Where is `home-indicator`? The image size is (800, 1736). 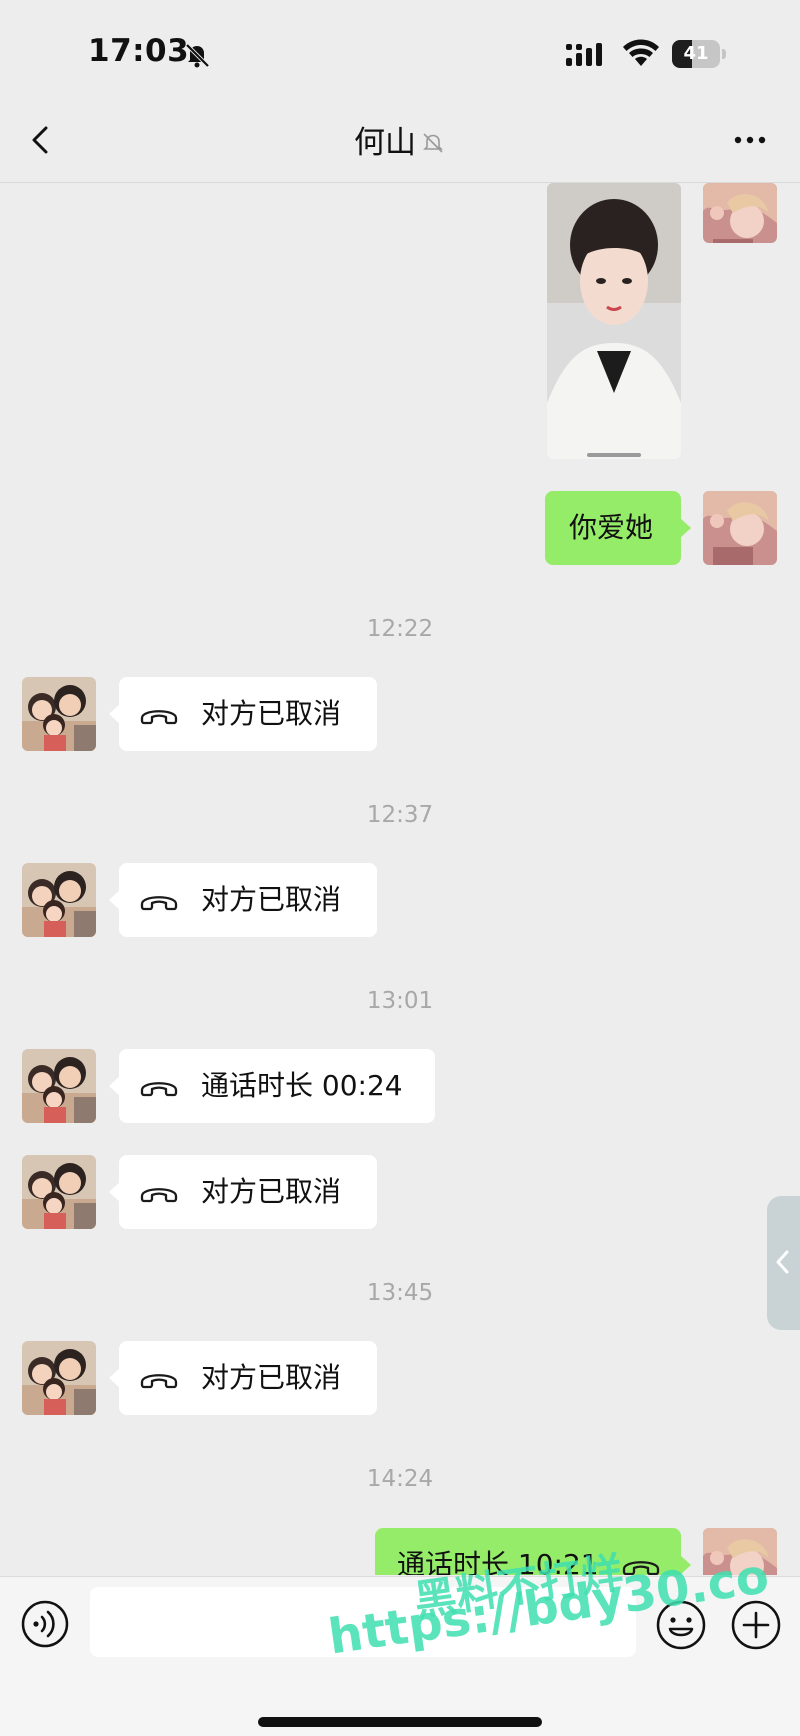
home-indicator is located at coordinates (400, 1722).